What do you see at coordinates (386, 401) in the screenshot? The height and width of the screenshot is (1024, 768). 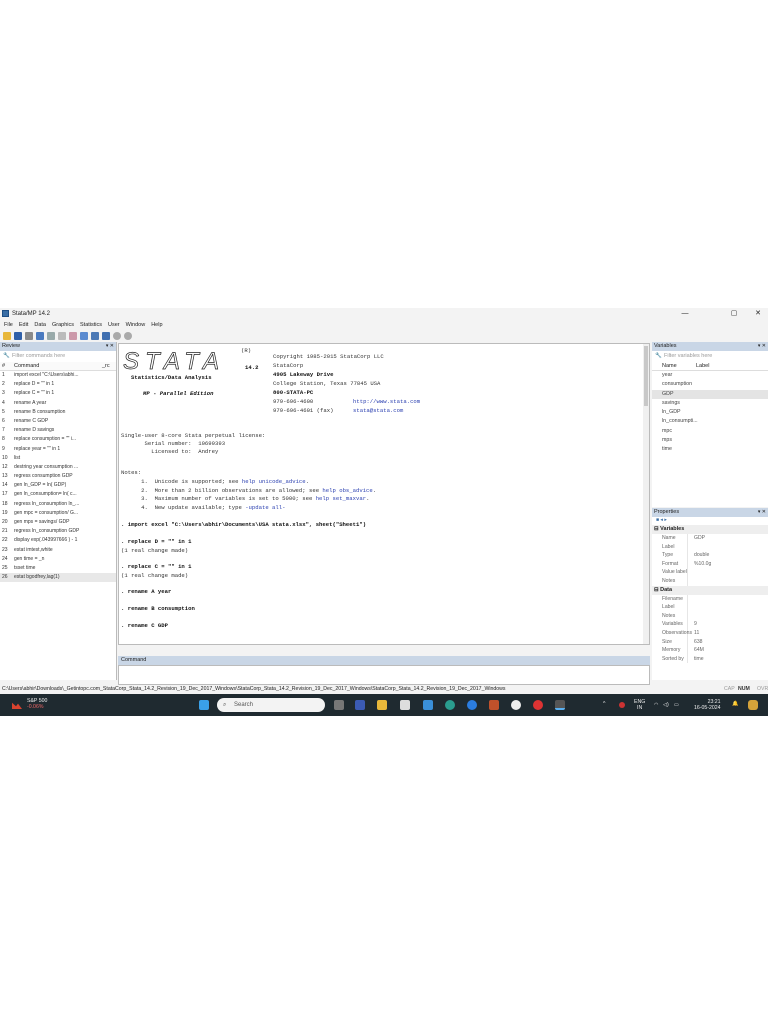 I see `website-link: http://www.stata.com` at bounding box center [386, 401].